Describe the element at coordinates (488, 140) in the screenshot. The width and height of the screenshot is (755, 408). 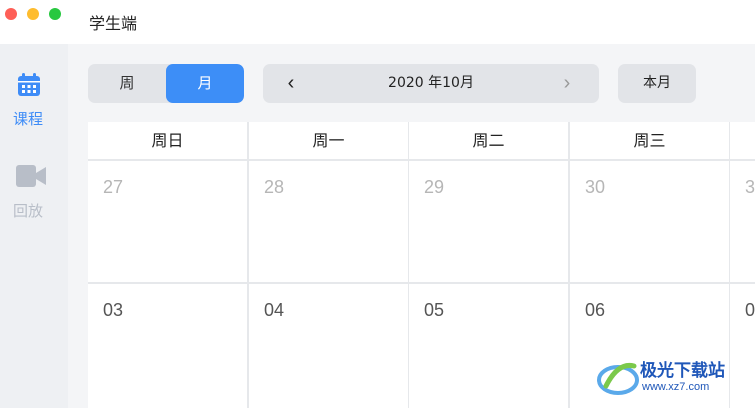
I see `weekday-header-tuesday: 周二` at that location.